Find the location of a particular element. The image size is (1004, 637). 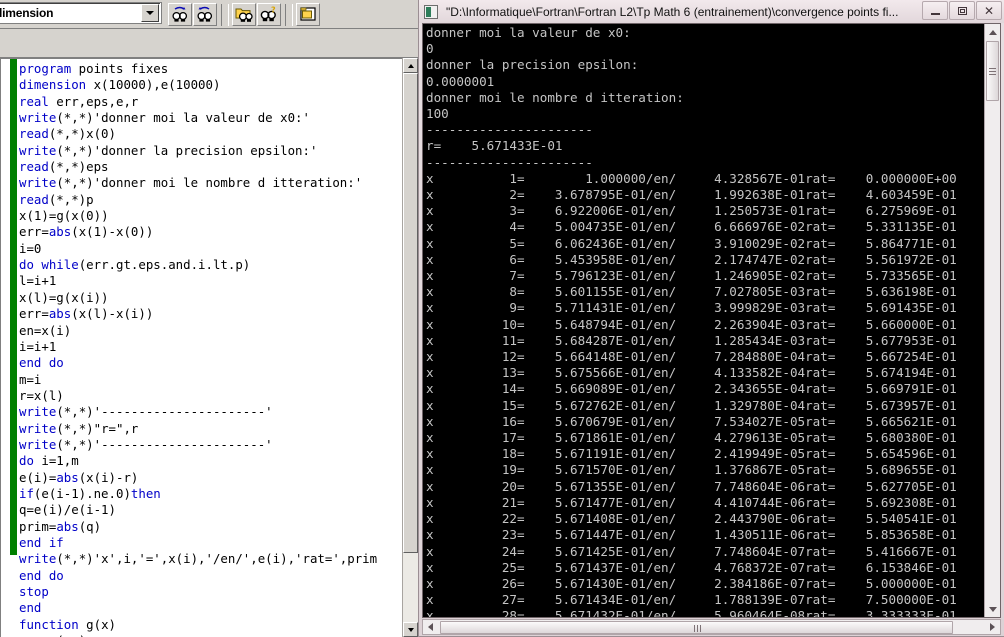

code-line: err=abs(x(1)-x(0)) is located at coordinates (86, 232).